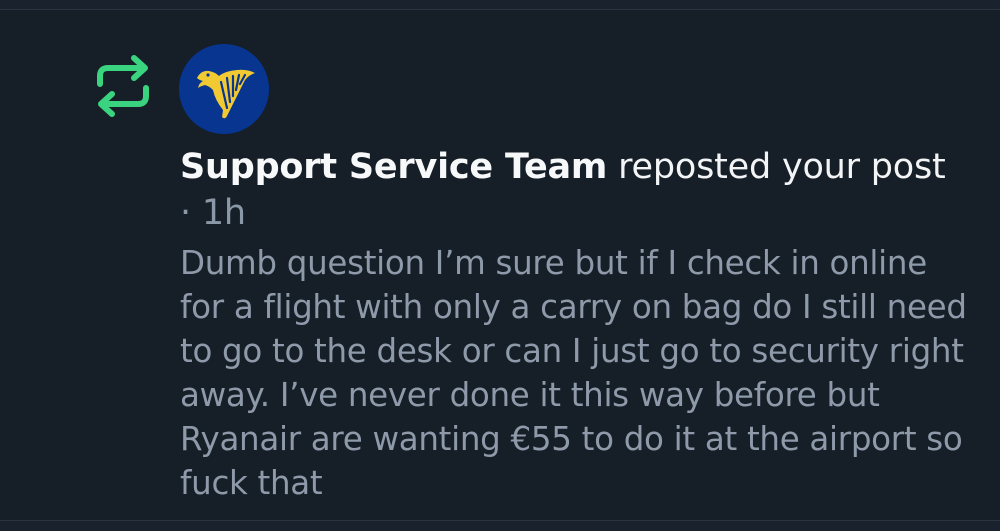  I want to click on ryanair-harp-logo-icon, so click(224, 89).